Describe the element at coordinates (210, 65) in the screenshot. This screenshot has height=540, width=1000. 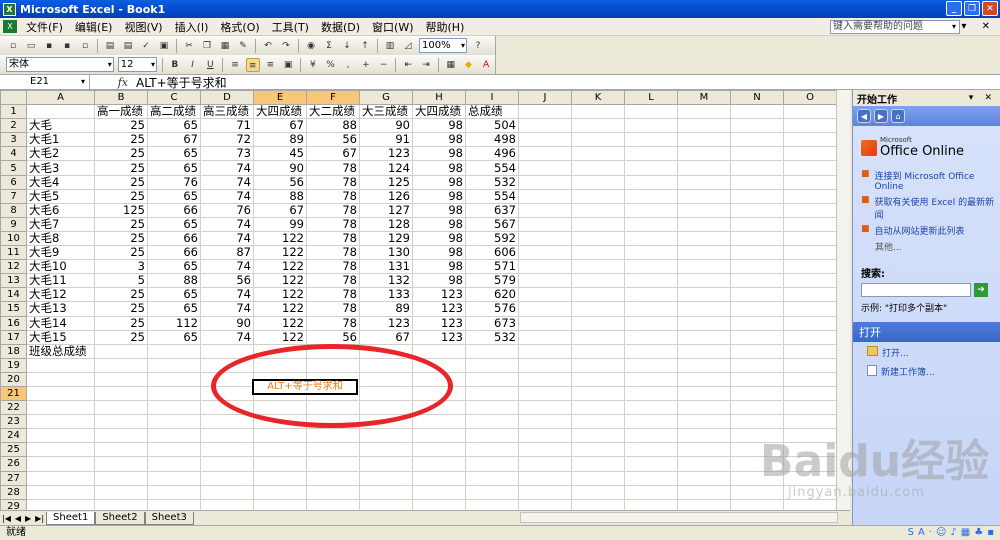
I see `underline-icon: U` at that location.